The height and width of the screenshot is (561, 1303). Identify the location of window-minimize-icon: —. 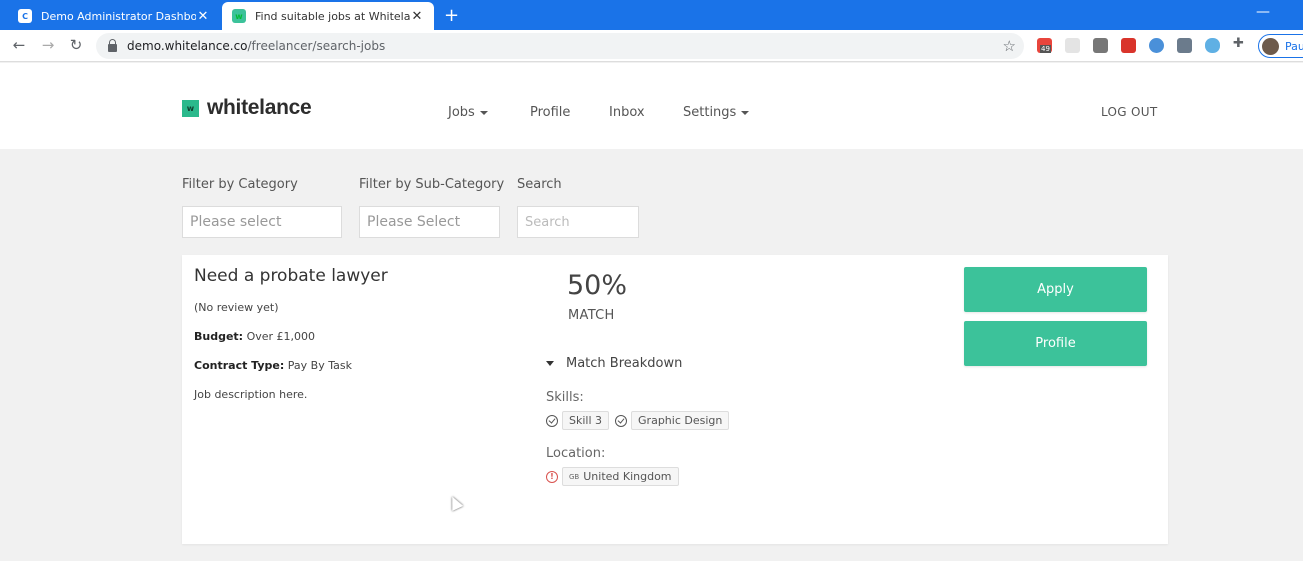
(1263, 12).